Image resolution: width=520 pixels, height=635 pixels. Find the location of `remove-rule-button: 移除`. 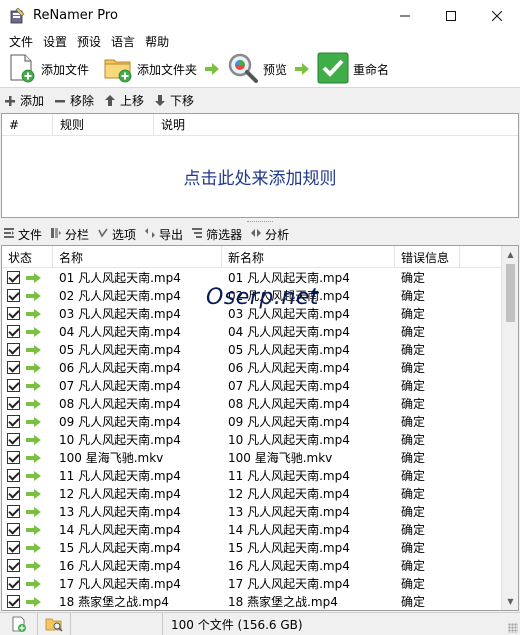

remove-rule-button: 移除 is located at coordinates (74, 100).